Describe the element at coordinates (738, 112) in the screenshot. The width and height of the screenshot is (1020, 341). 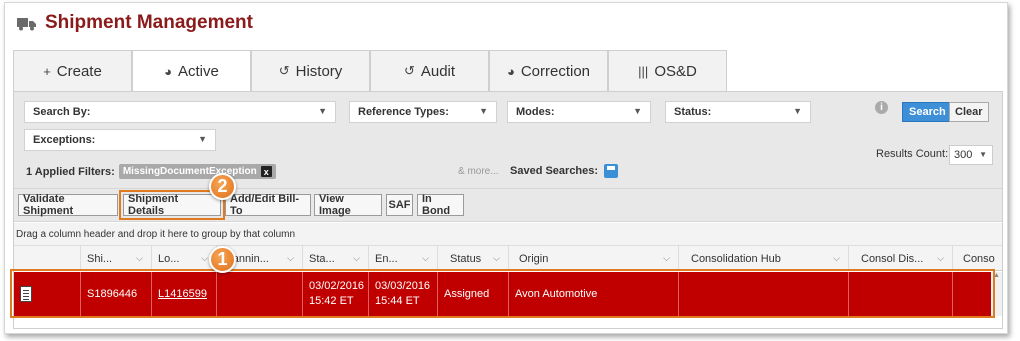
I see `status-dropdown: Status: ▼` at that location.